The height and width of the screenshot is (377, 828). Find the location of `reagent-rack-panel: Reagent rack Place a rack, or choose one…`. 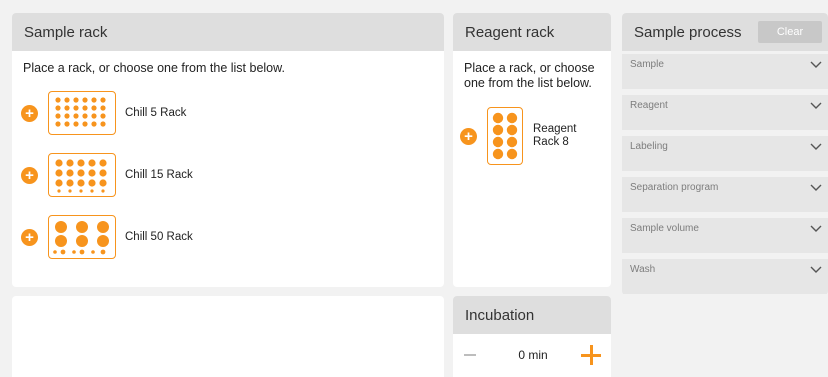

reagent-rack-panel: Reagent rack Place a rack, or choose one… is located at coordinates (532, 150).